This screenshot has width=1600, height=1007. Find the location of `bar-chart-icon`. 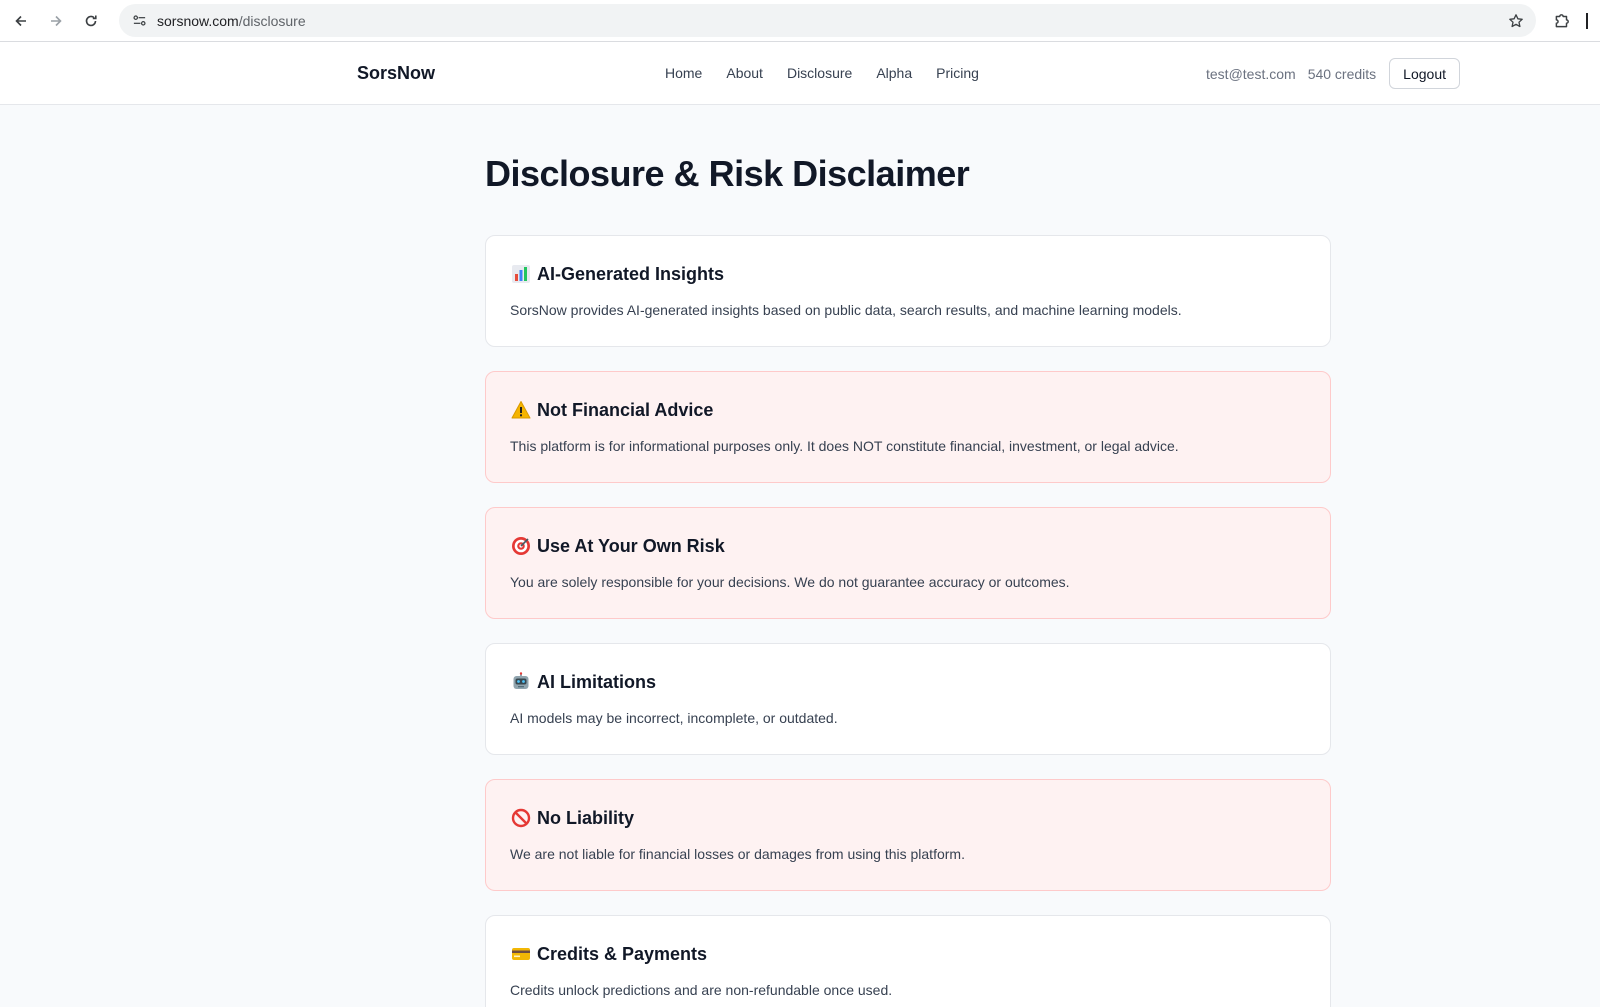

bar-chart-icon is located at coordinates (521, 274).